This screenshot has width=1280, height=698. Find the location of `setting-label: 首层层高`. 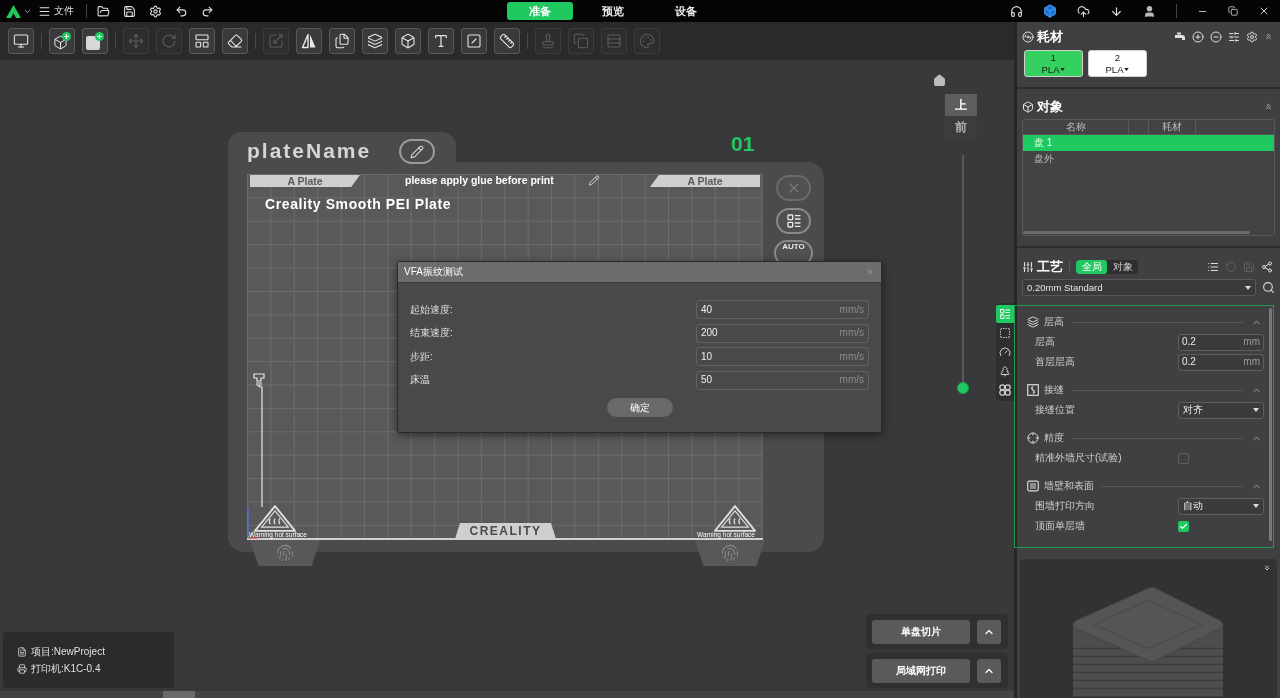

setting-label: 首层层高 is located at coordinates (1055, 362).